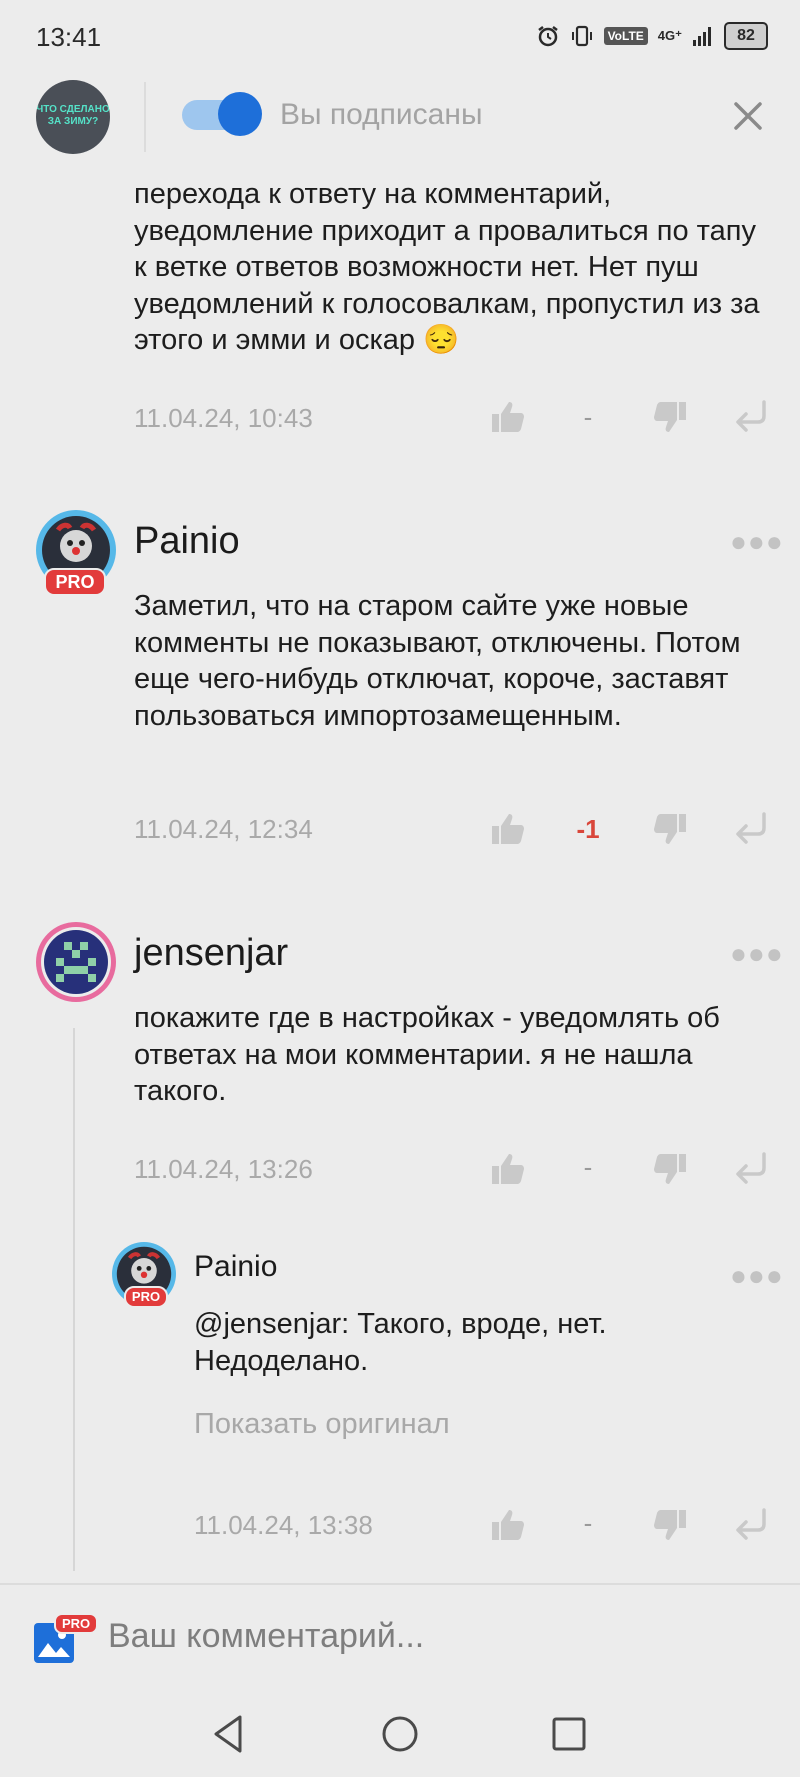 The image size is (800, 1777). Describe the element at coordinates (74, 1299) in the screenshot. I see `thread-line` at that location.